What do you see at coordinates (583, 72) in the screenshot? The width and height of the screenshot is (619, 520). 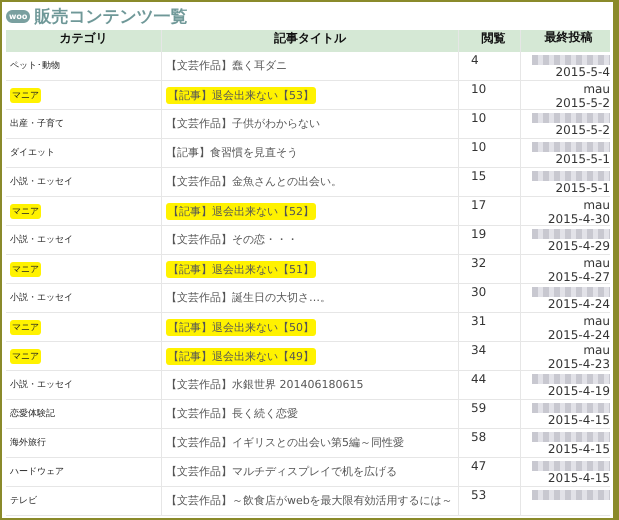 I see `post-date: 2015-5-4` at bounding box center [583, 72].